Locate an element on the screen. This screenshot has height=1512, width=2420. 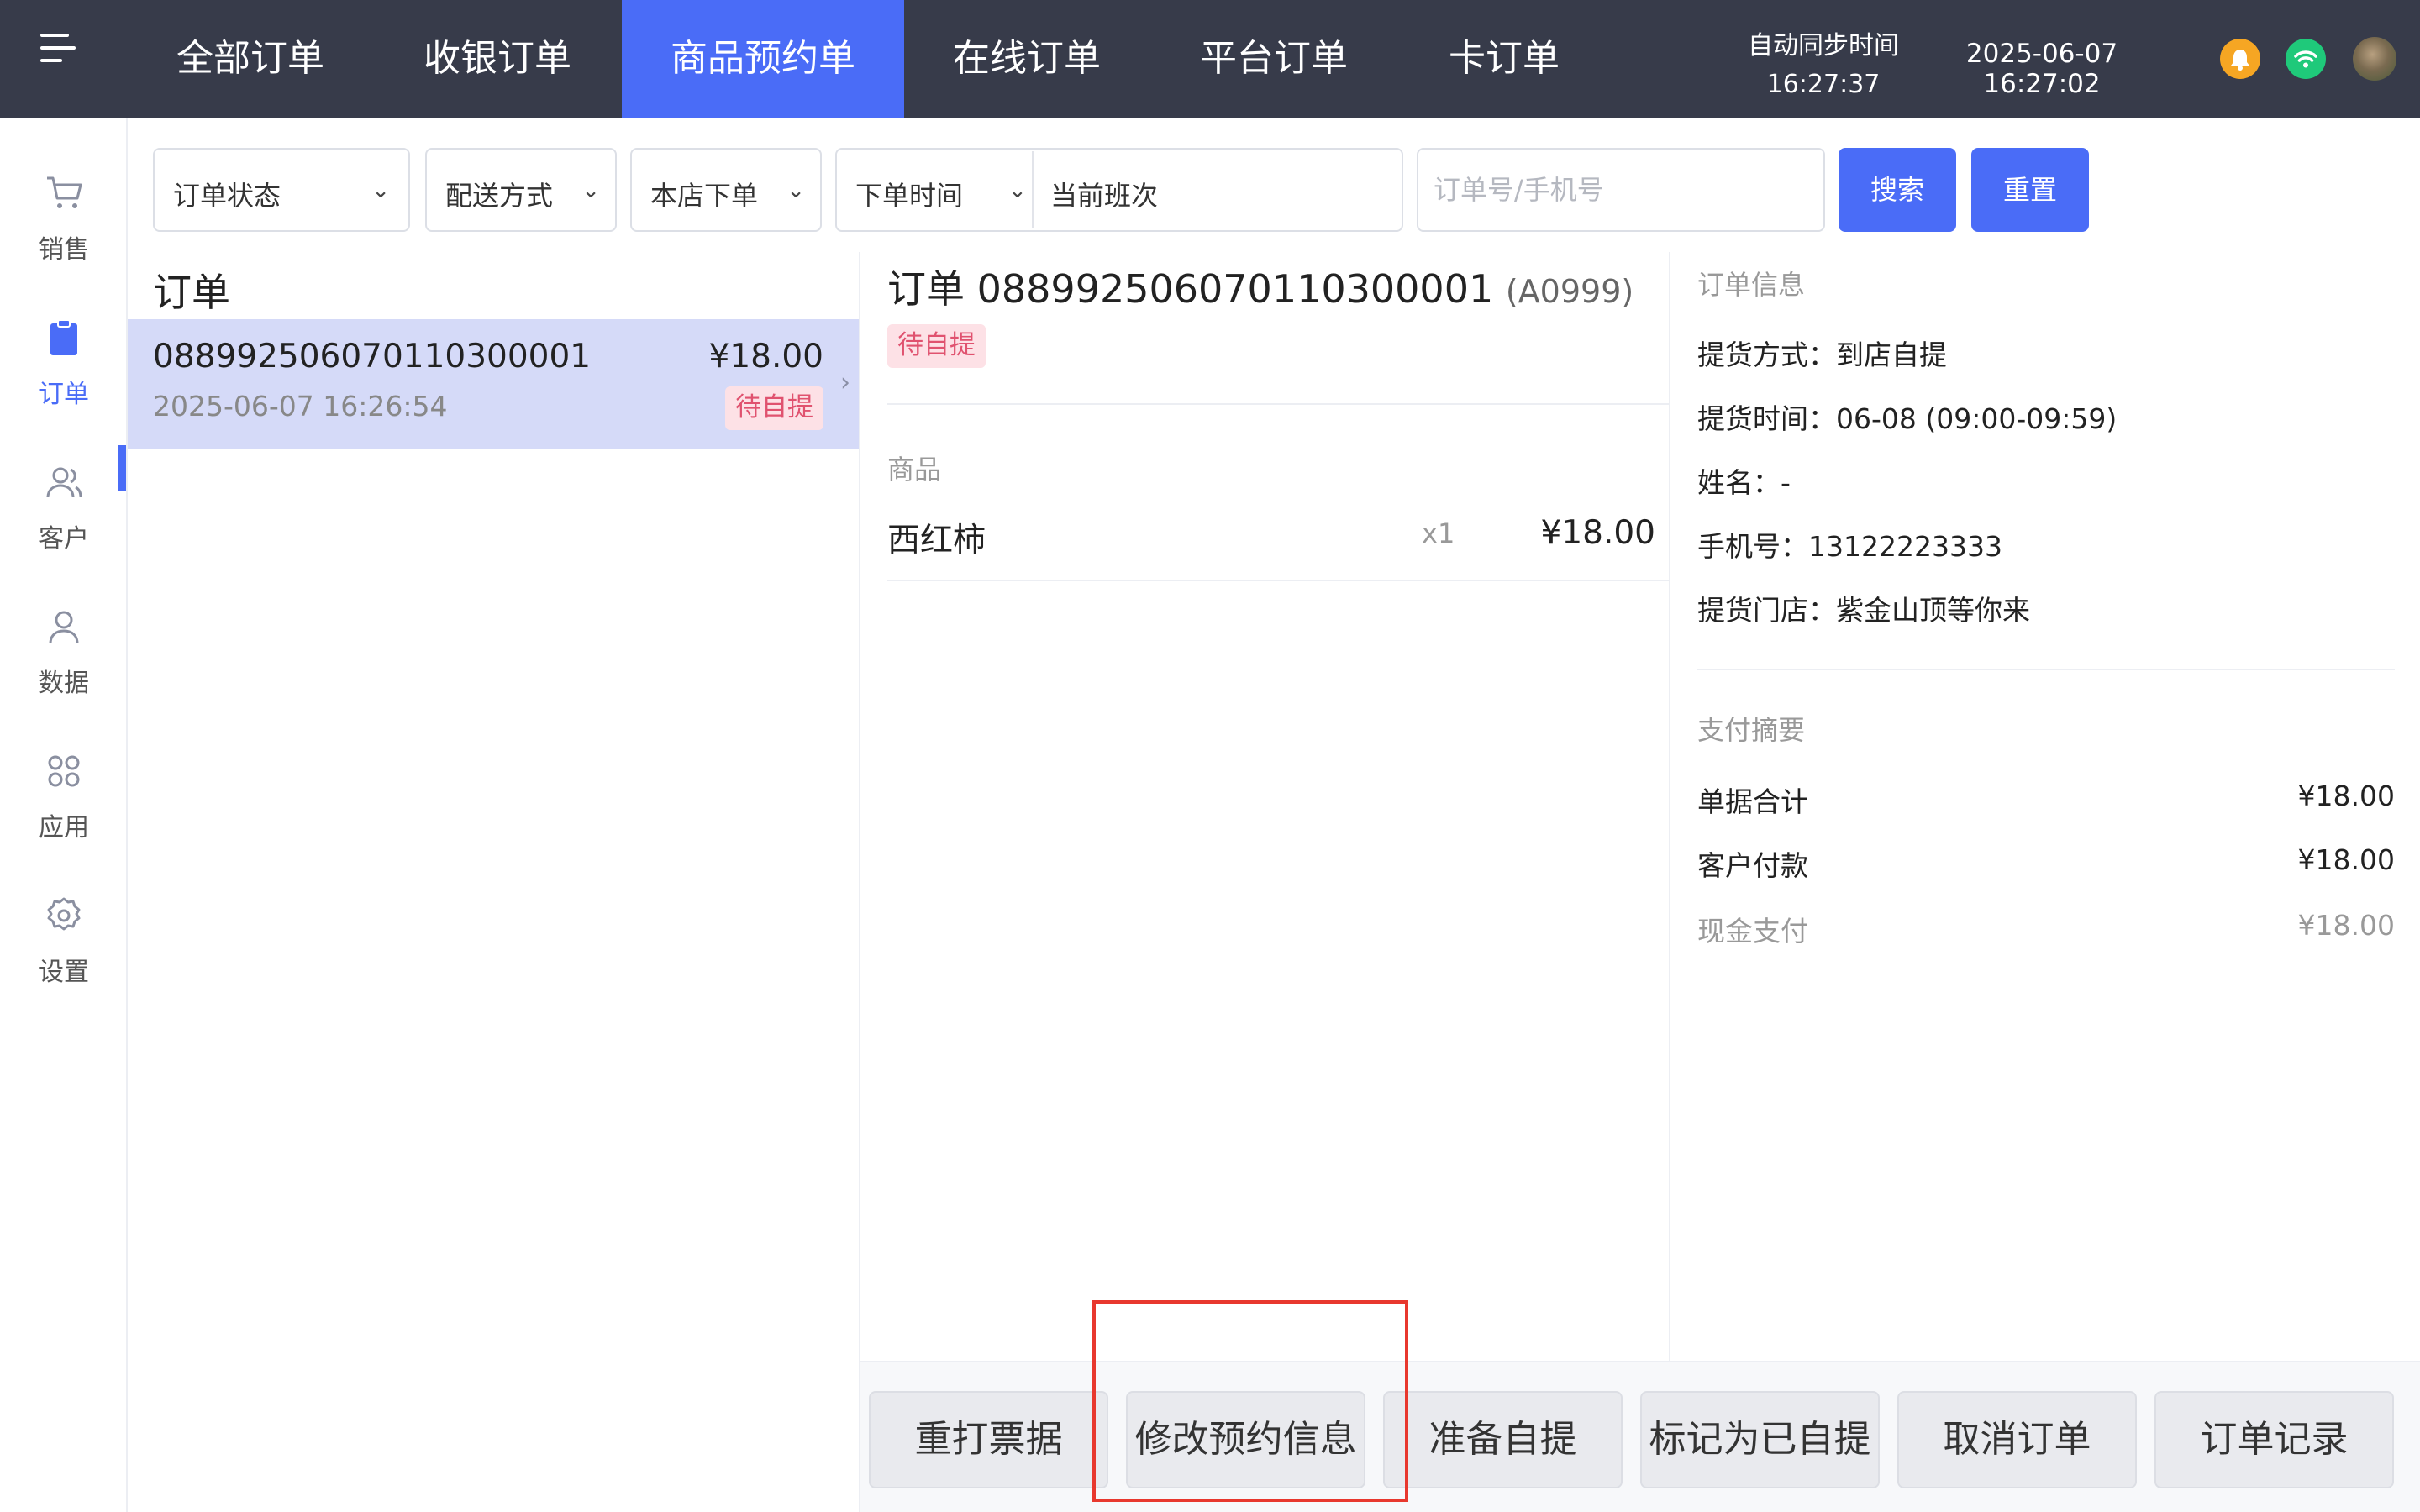
payment-label: 现金支付 is located at coordinates (1752, 931).